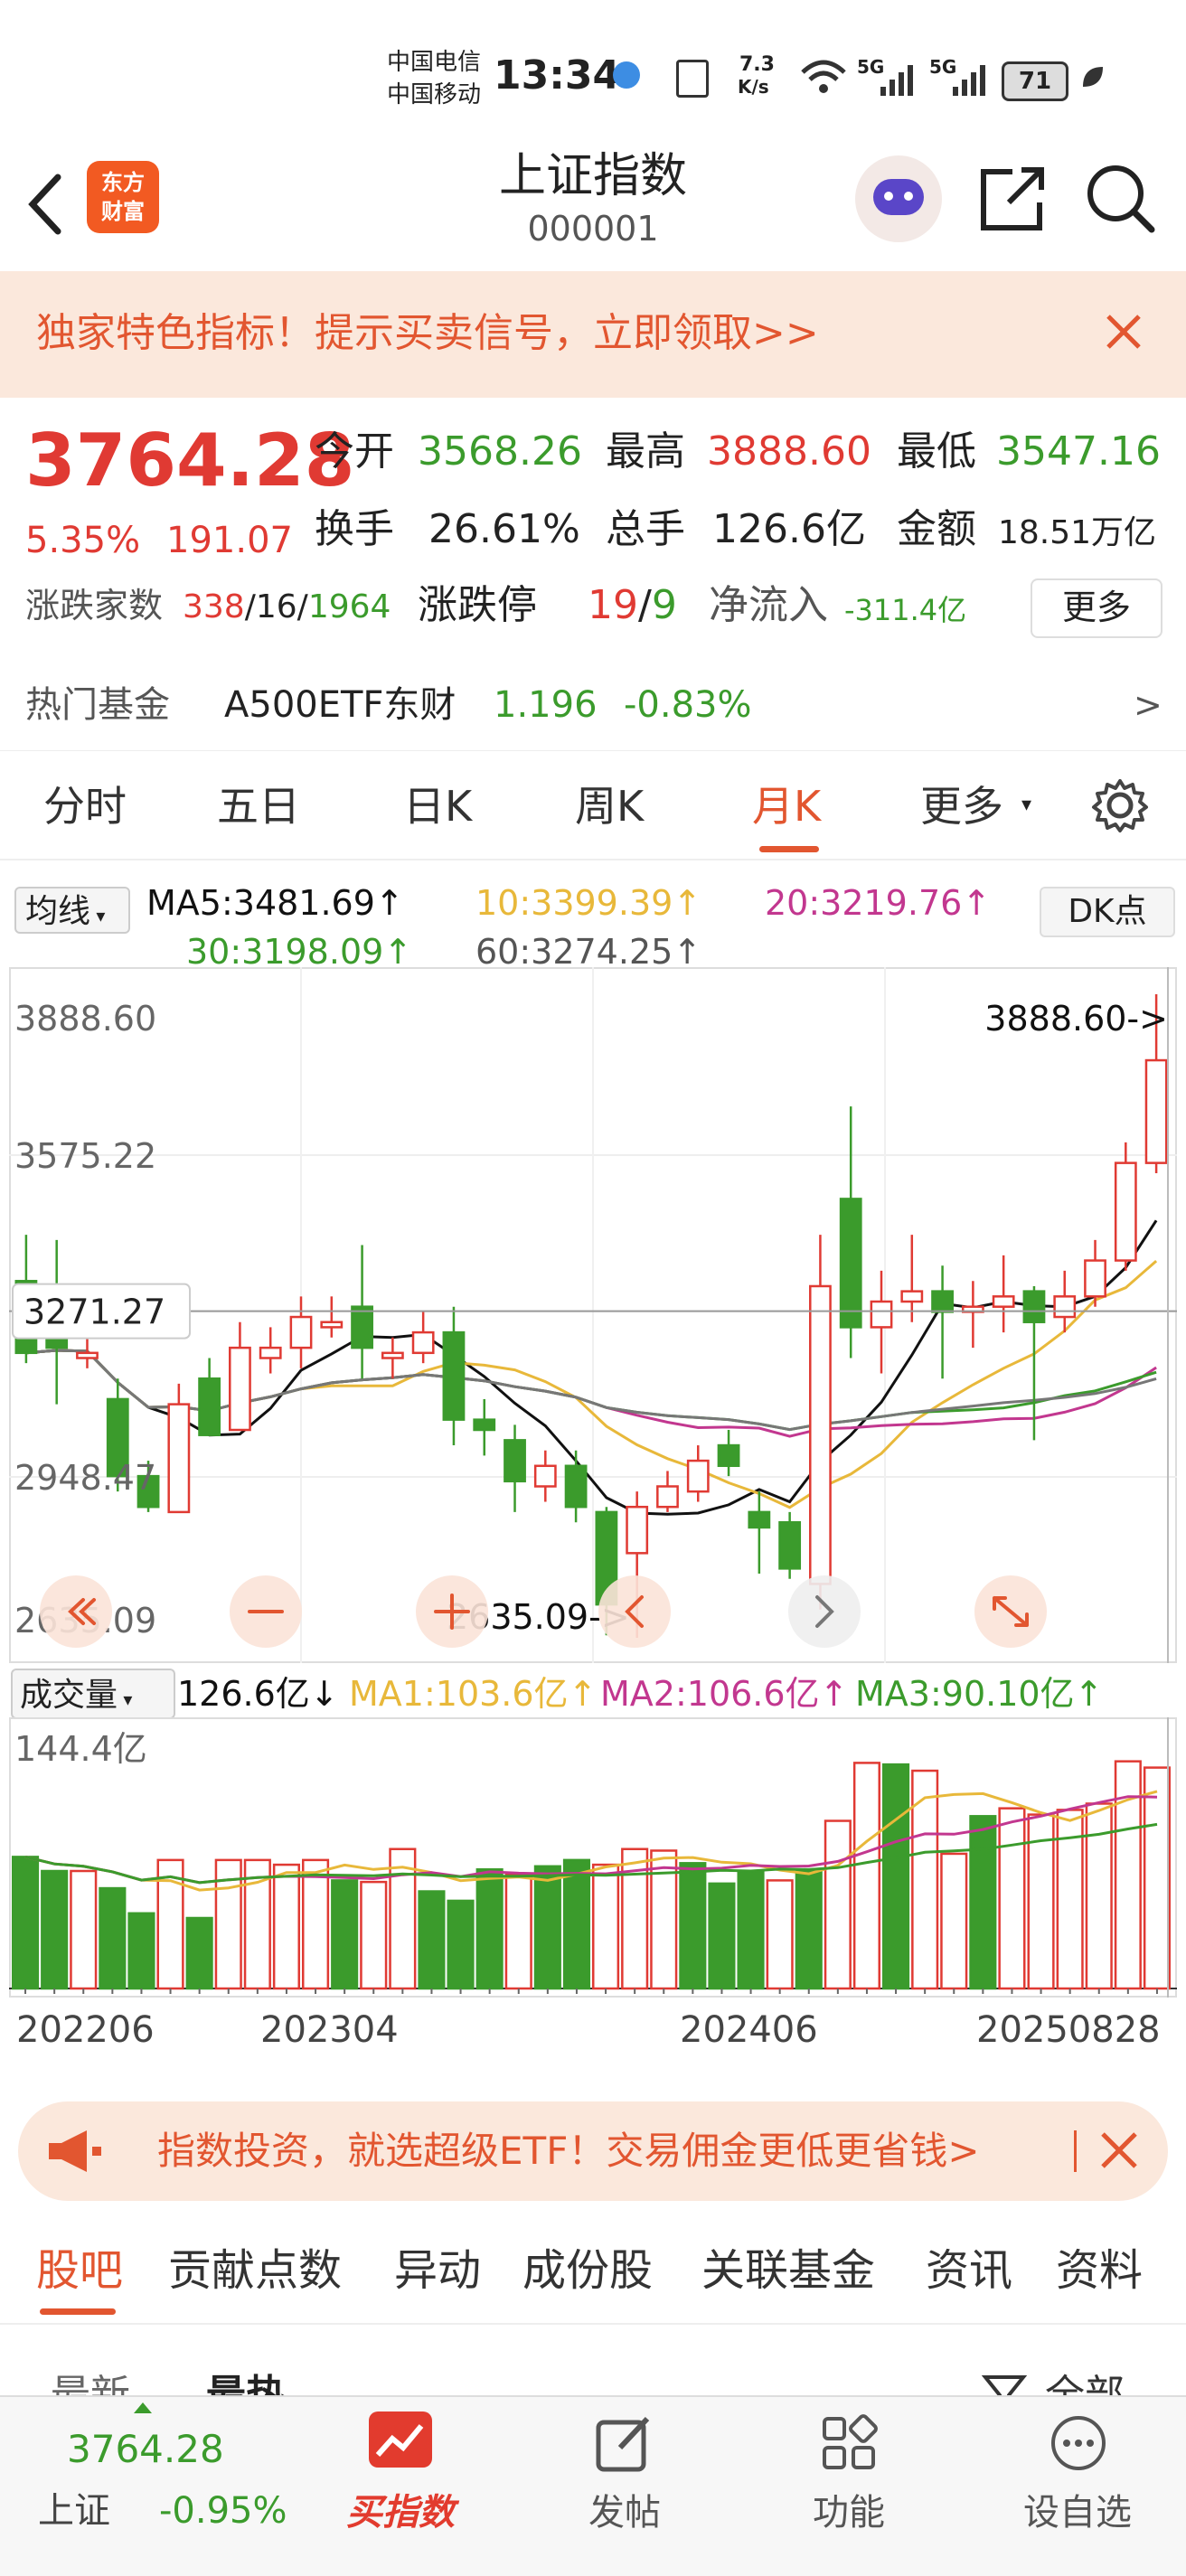 This screenshot has width=1186, height=2576. Describe the element at coordinates (437, 806) in the screenshot. I see `tab-kline-2: 日K` at that location.